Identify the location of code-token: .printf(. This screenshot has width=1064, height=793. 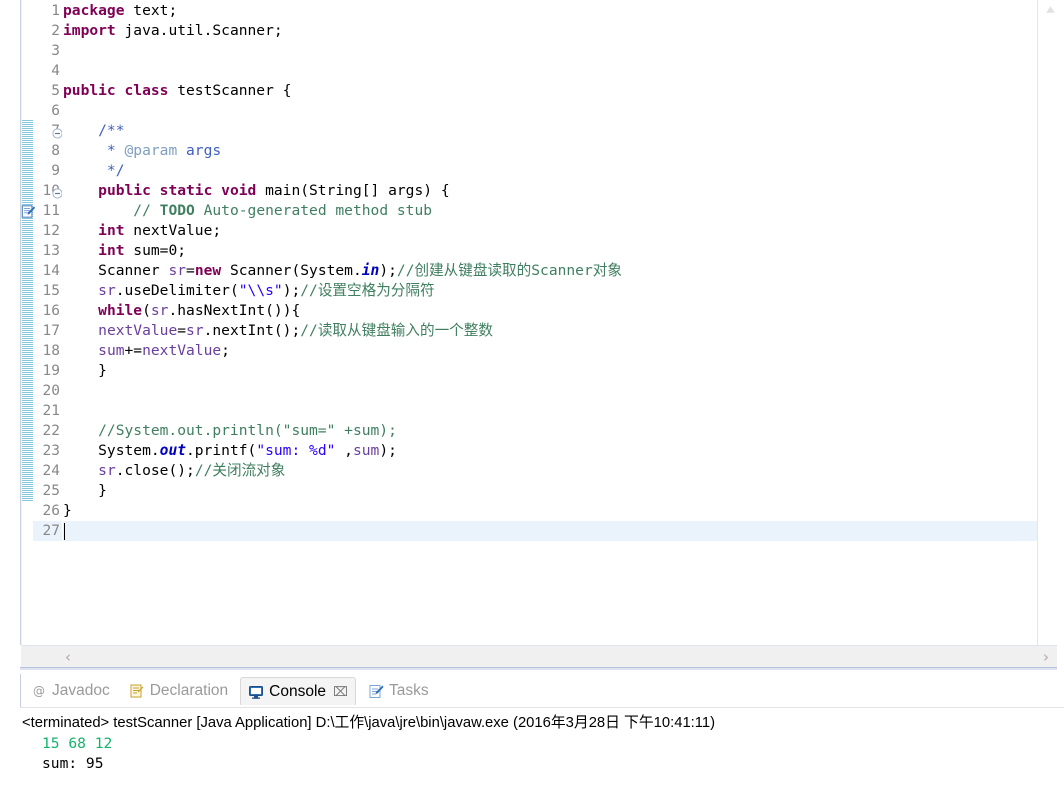
(221, 450).